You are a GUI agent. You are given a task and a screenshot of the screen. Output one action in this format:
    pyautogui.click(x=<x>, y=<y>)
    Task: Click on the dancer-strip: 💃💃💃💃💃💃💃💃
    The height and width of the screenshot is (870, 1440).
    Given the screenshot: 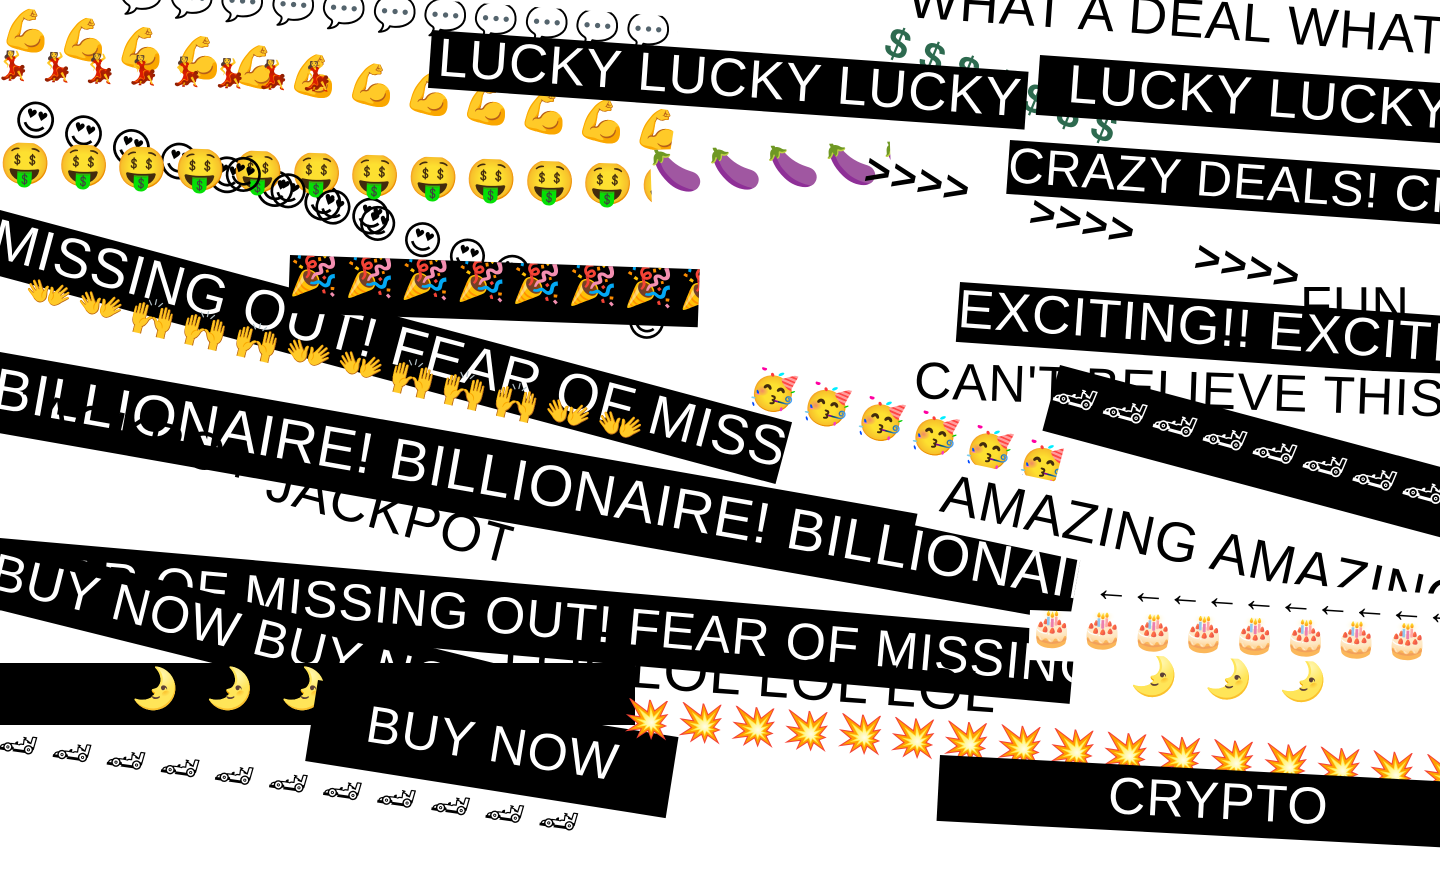 What is the action you would take?
    pyautogui.click(x=171, y=72)
    